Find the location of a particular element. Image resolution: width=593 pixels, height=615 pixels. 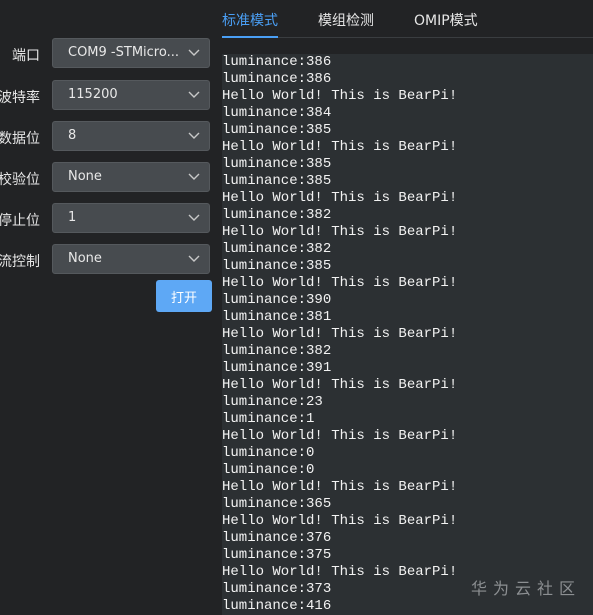

mode-tabs: 标准模式 模组检测 OMIP模式 is located at coordinates (407, 20).